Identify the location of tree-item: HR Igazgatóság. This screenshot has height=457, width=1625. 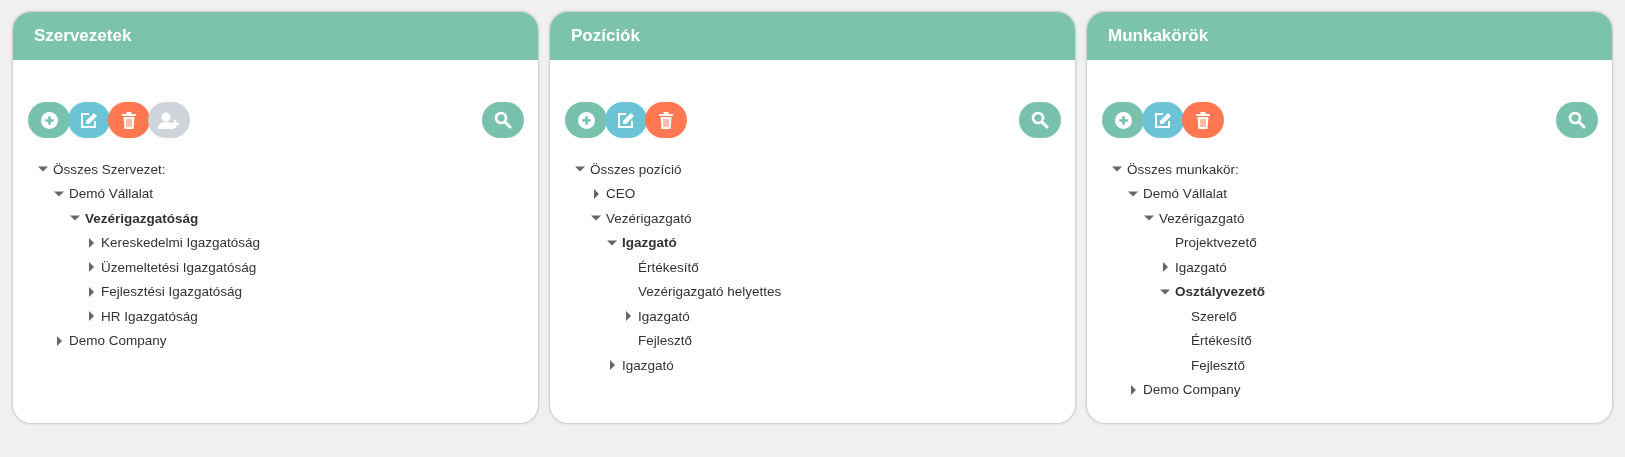
(149, 316).